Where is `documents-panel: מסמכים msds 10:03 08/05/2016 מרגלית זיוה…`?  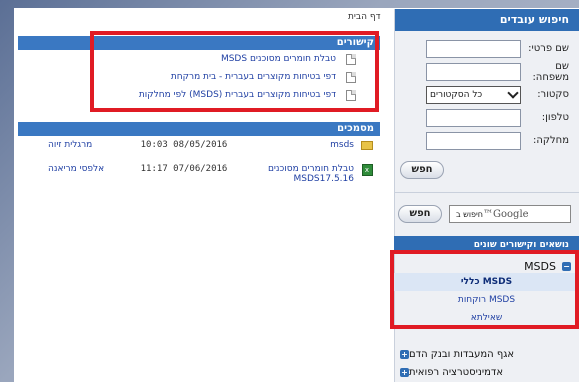
documents-panel: מסמכים msds 10:03 08/05/2016 מרגלית זיוה… is located at coordinates (199, 153).